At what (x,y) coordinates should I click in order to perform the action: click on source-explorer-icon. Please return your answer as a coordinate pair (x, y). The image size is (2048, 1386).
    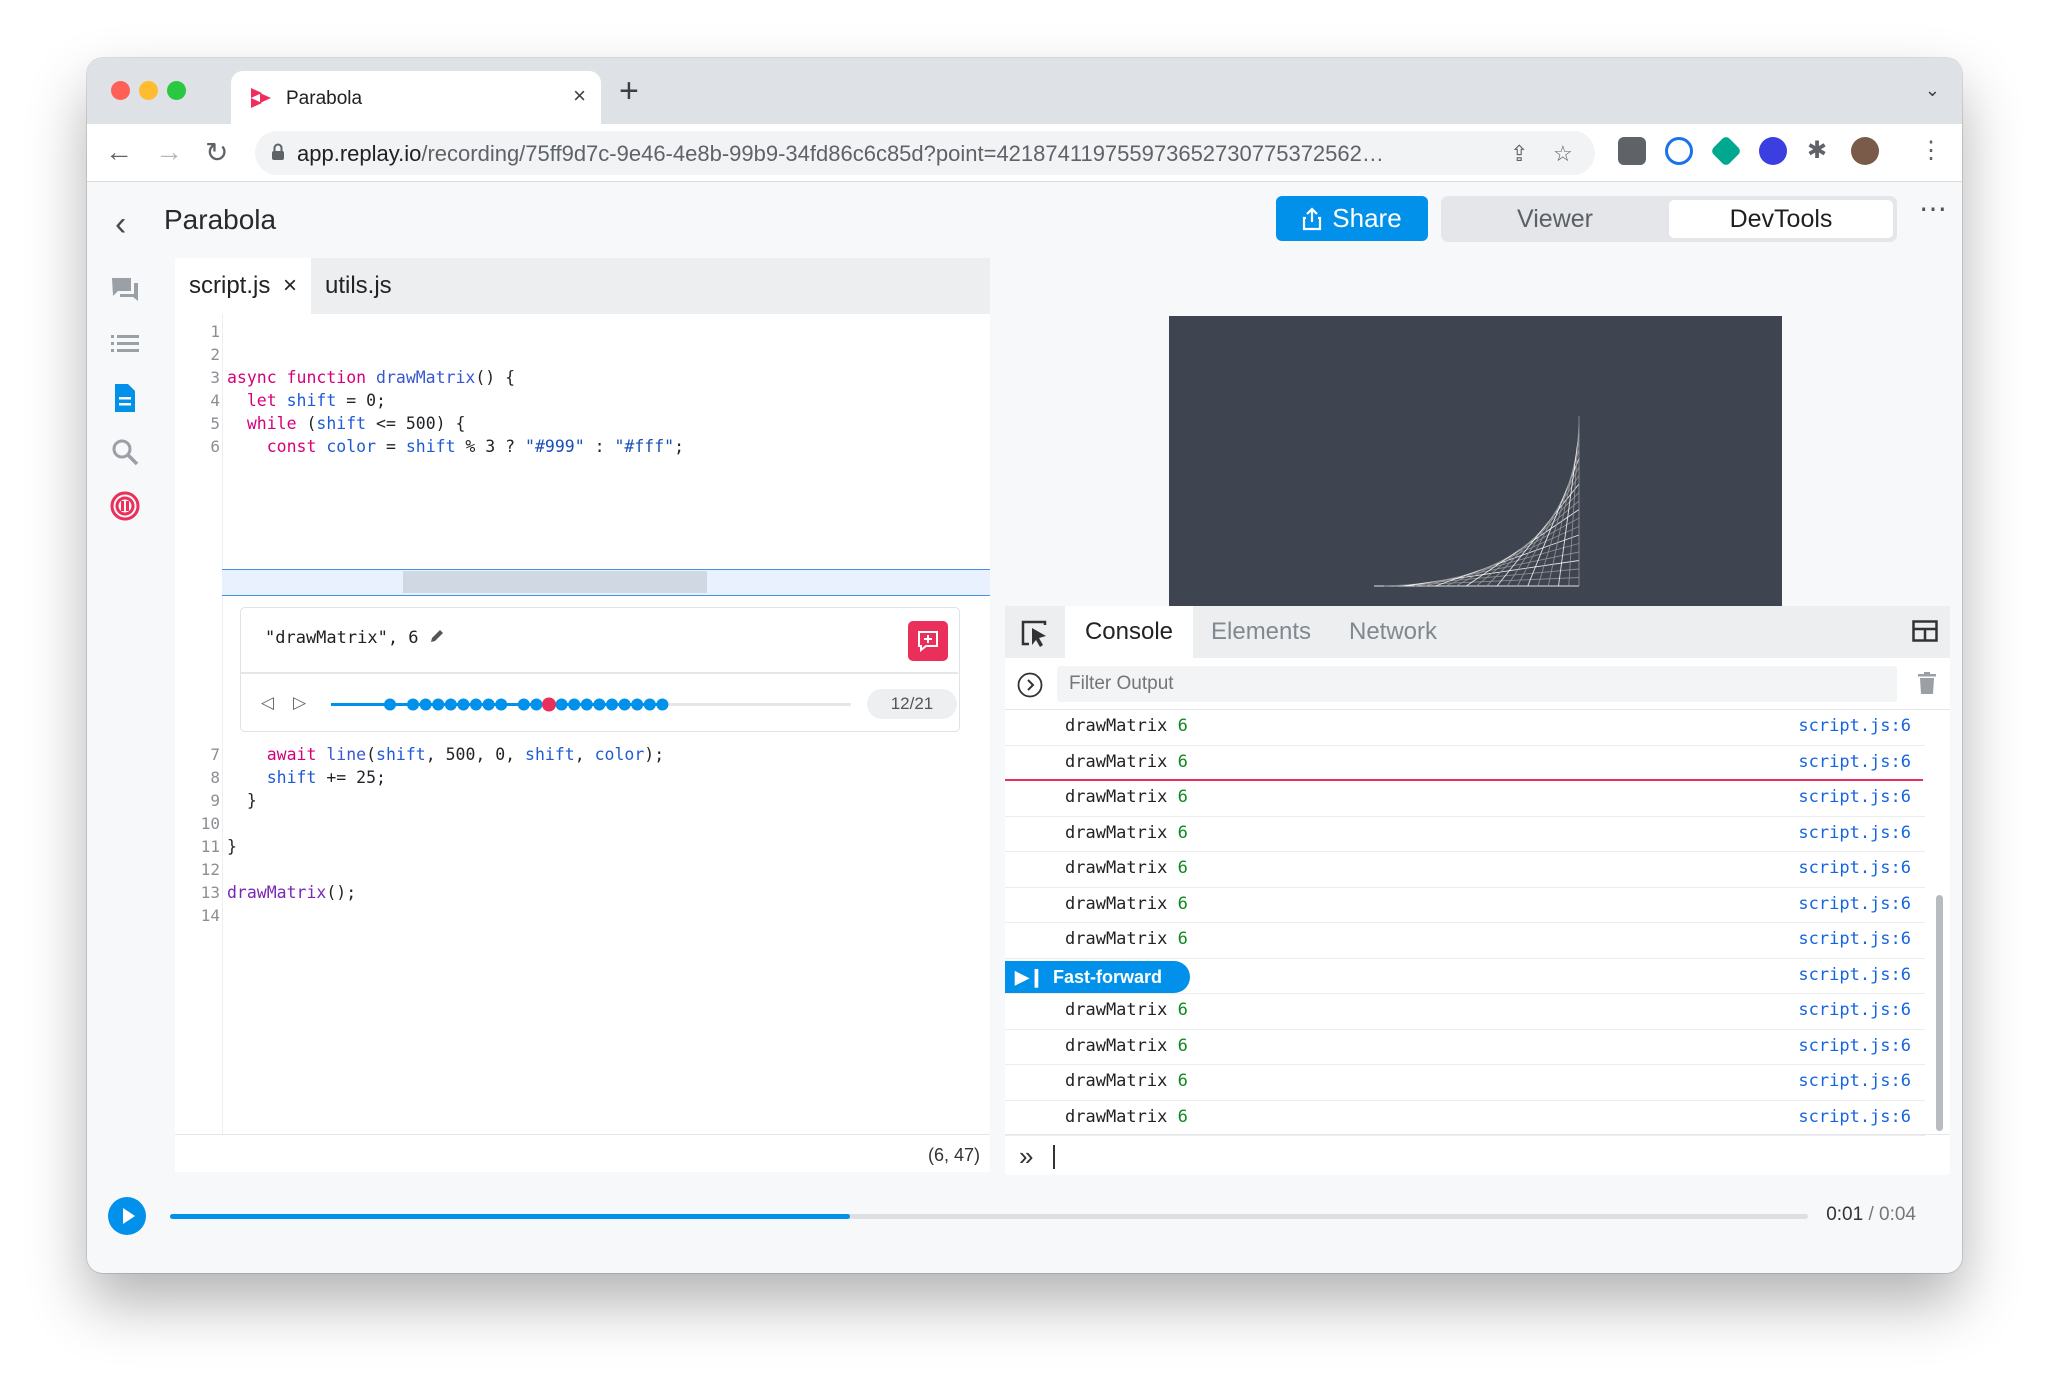
    Looking at the image, I should click on (125, 398).